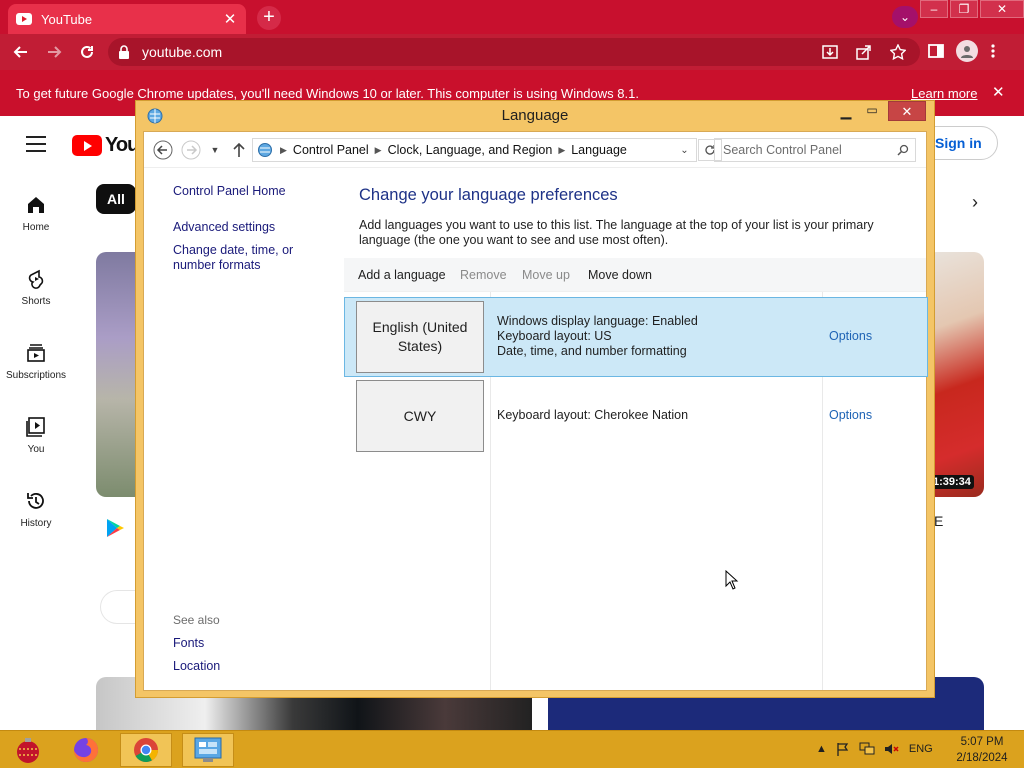 The width and height of the screenshot is (1024, 768). Describe the element at coordinates (265, 150) in the screenshot. I see `control-panel-icon` at that location.